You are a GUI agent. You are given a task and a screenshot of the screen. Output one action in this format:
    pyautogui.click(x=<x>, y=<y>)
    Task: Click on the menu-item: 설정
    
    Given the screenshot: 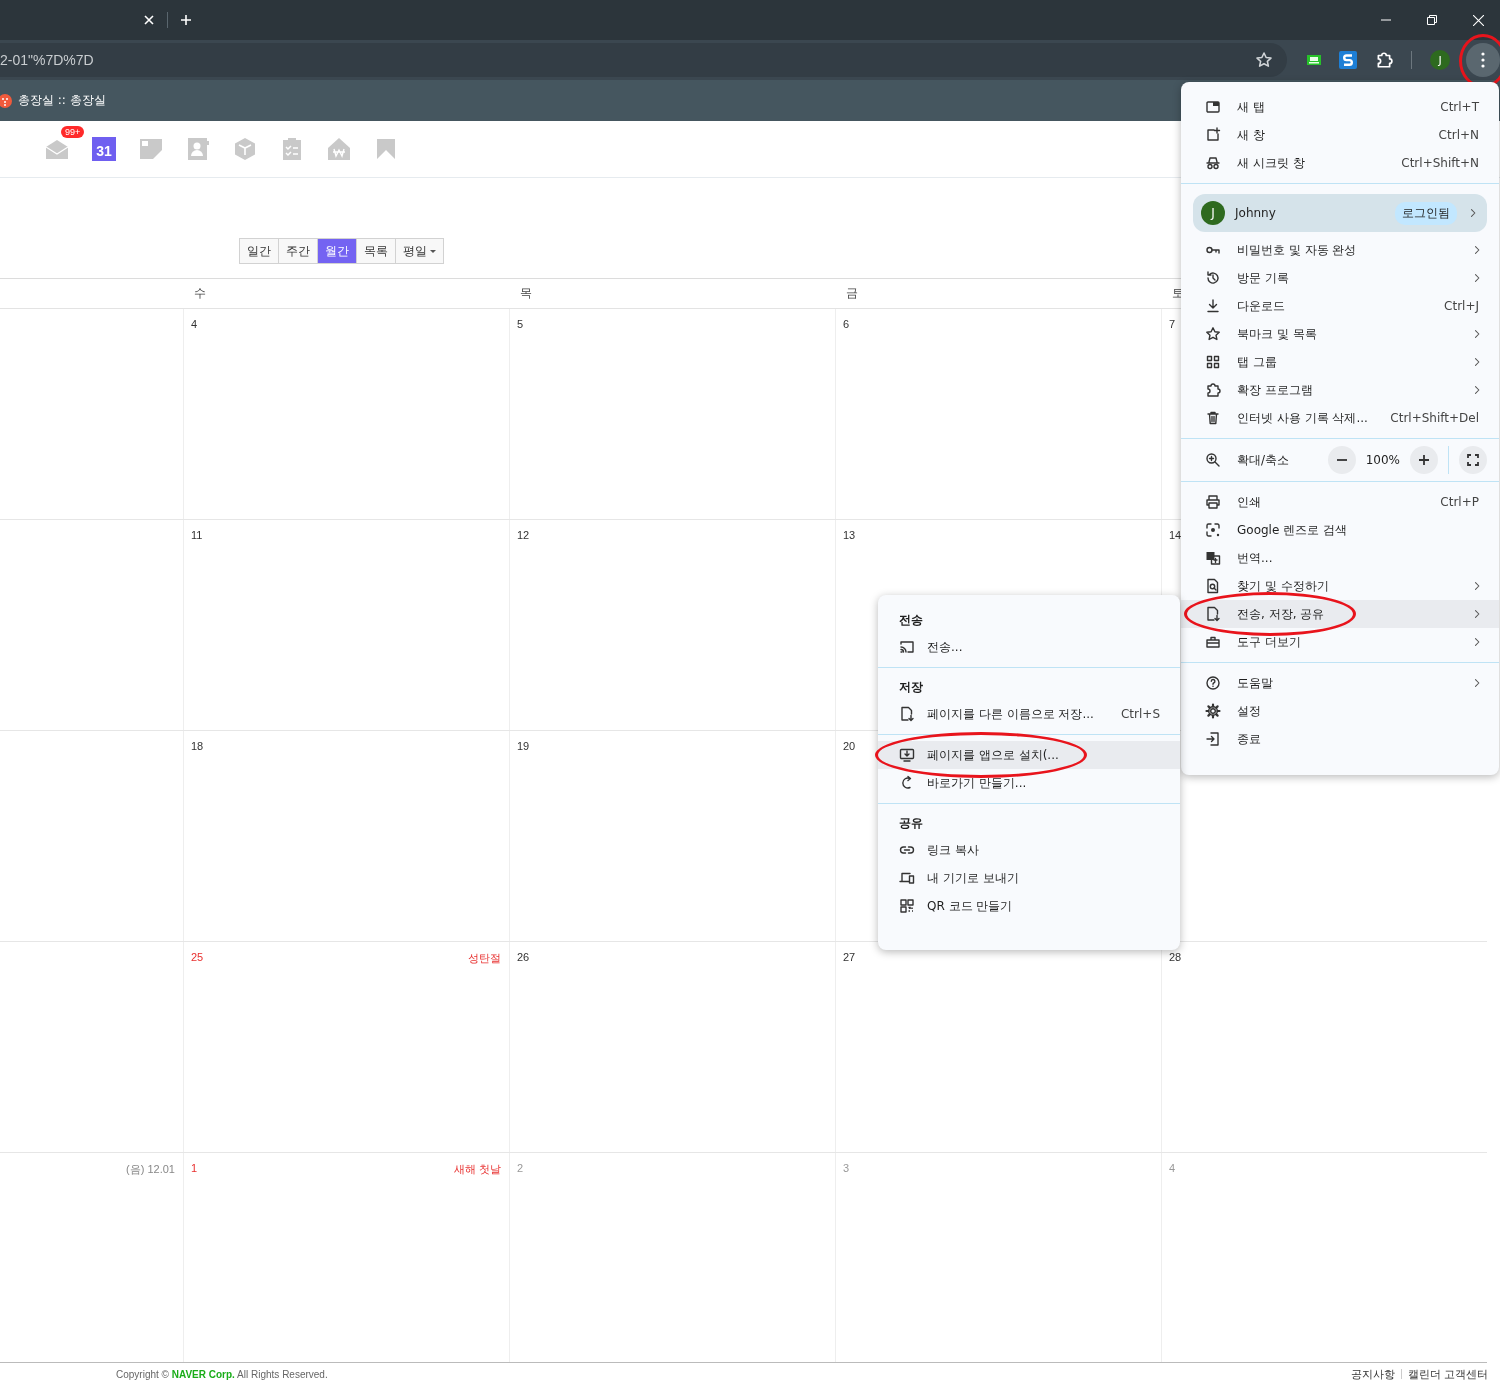 What is the action you would take?
    pyautogui.click(x=1340, y=711)
    